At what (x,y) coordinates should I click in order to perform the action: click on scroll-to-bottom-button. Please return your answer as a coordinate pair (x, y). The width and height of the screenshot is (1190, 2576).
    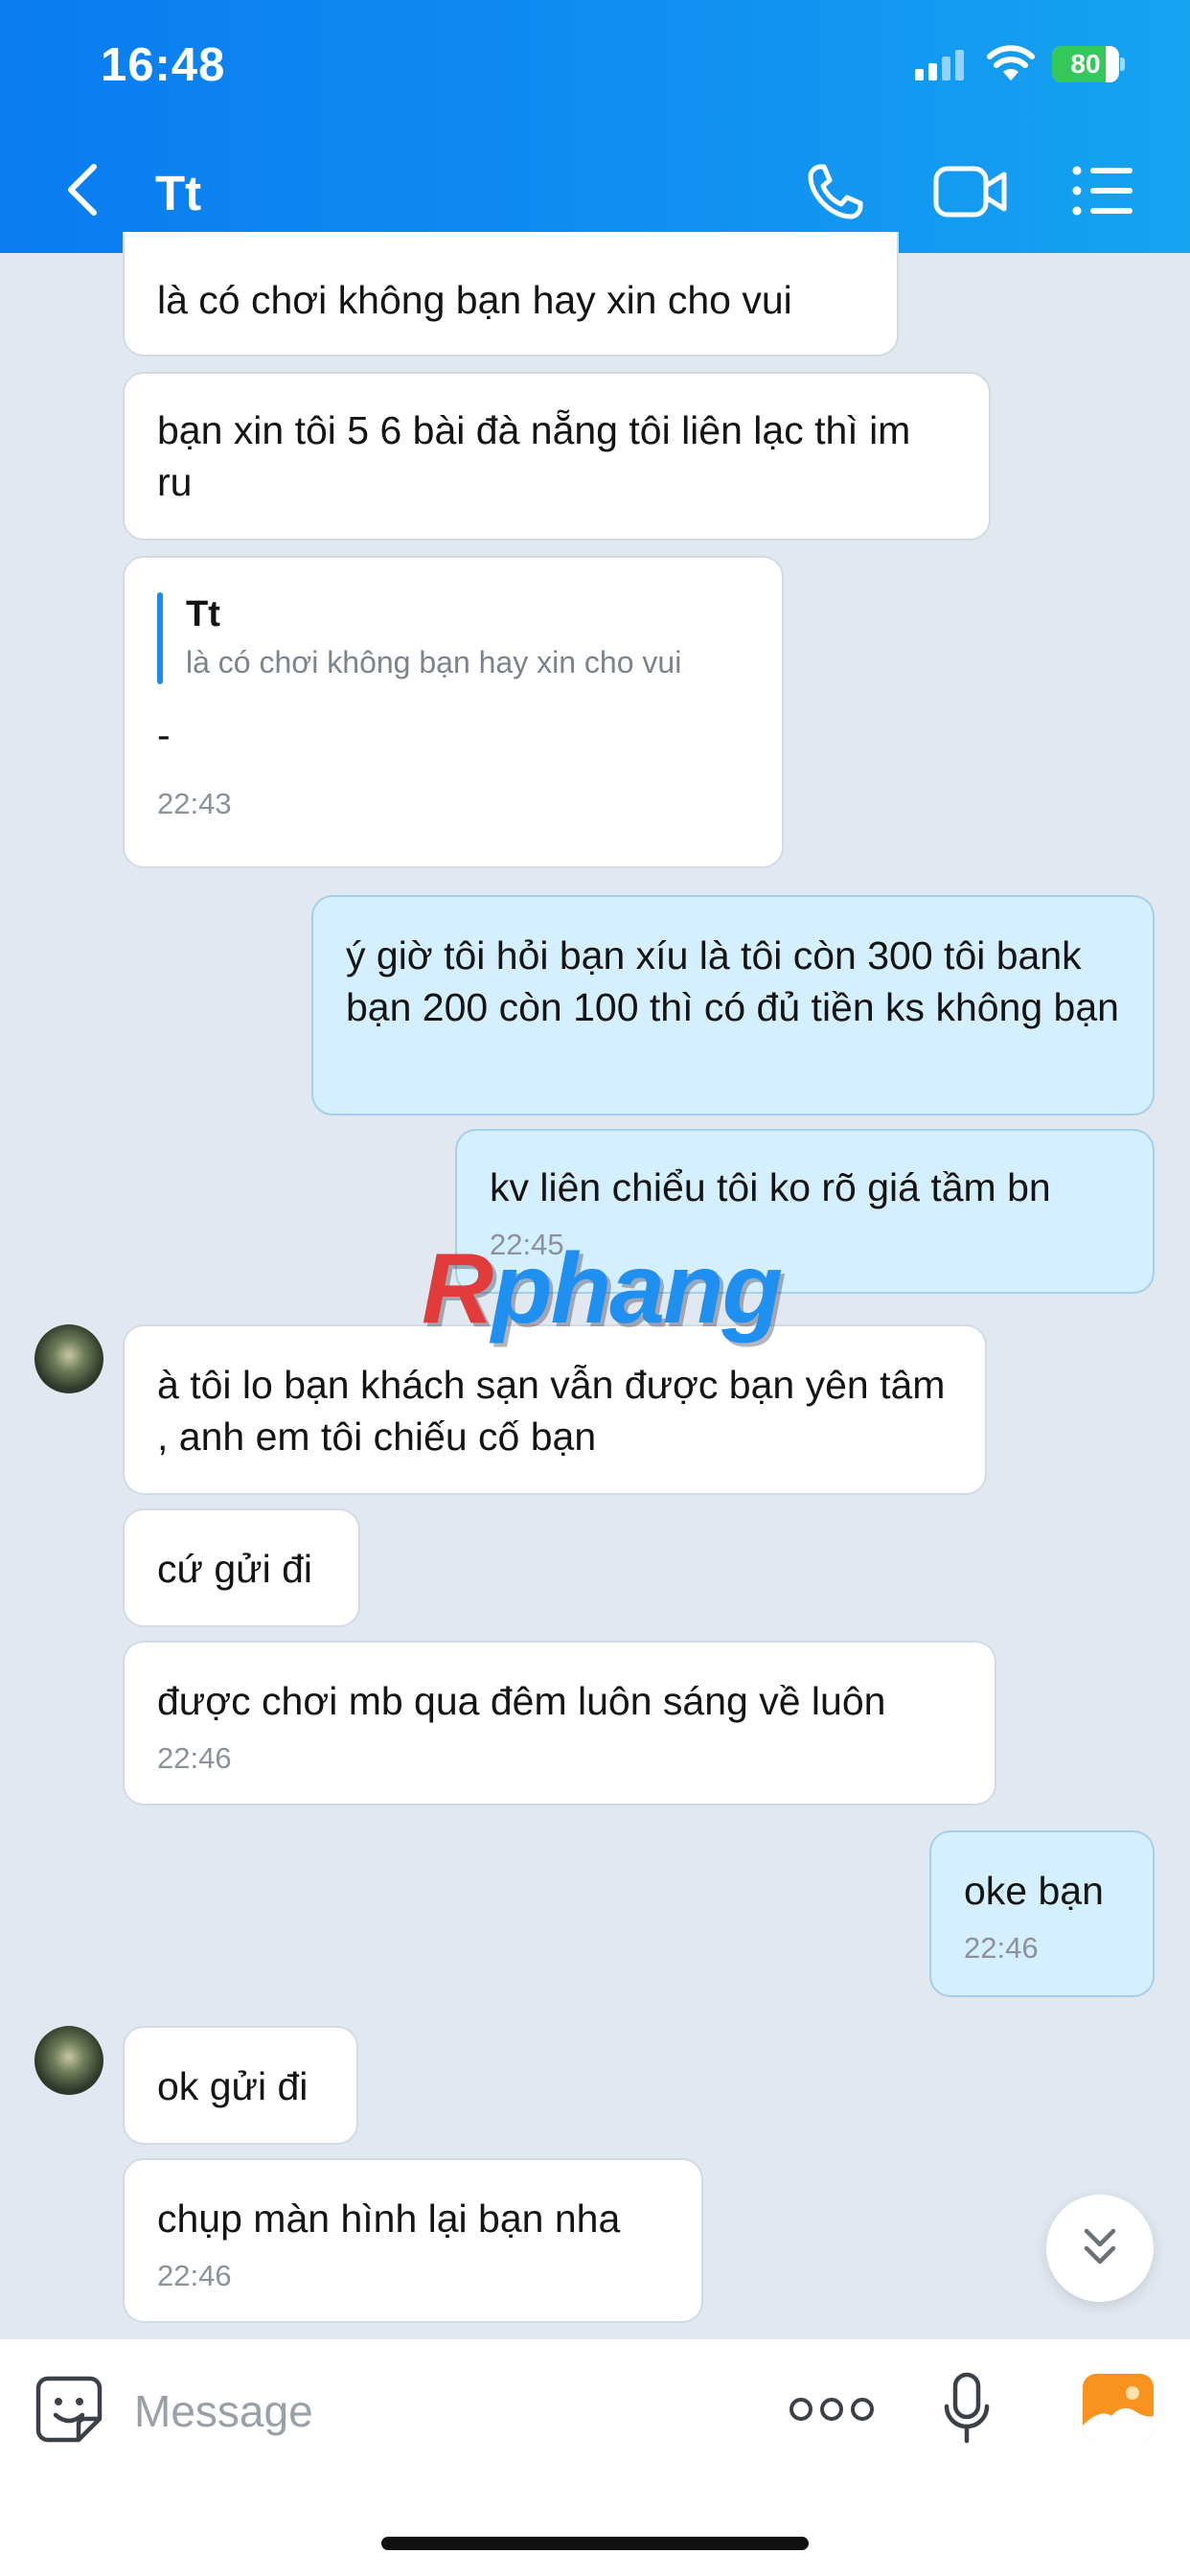
    Looking at the image, I should click on (1100, 2248).